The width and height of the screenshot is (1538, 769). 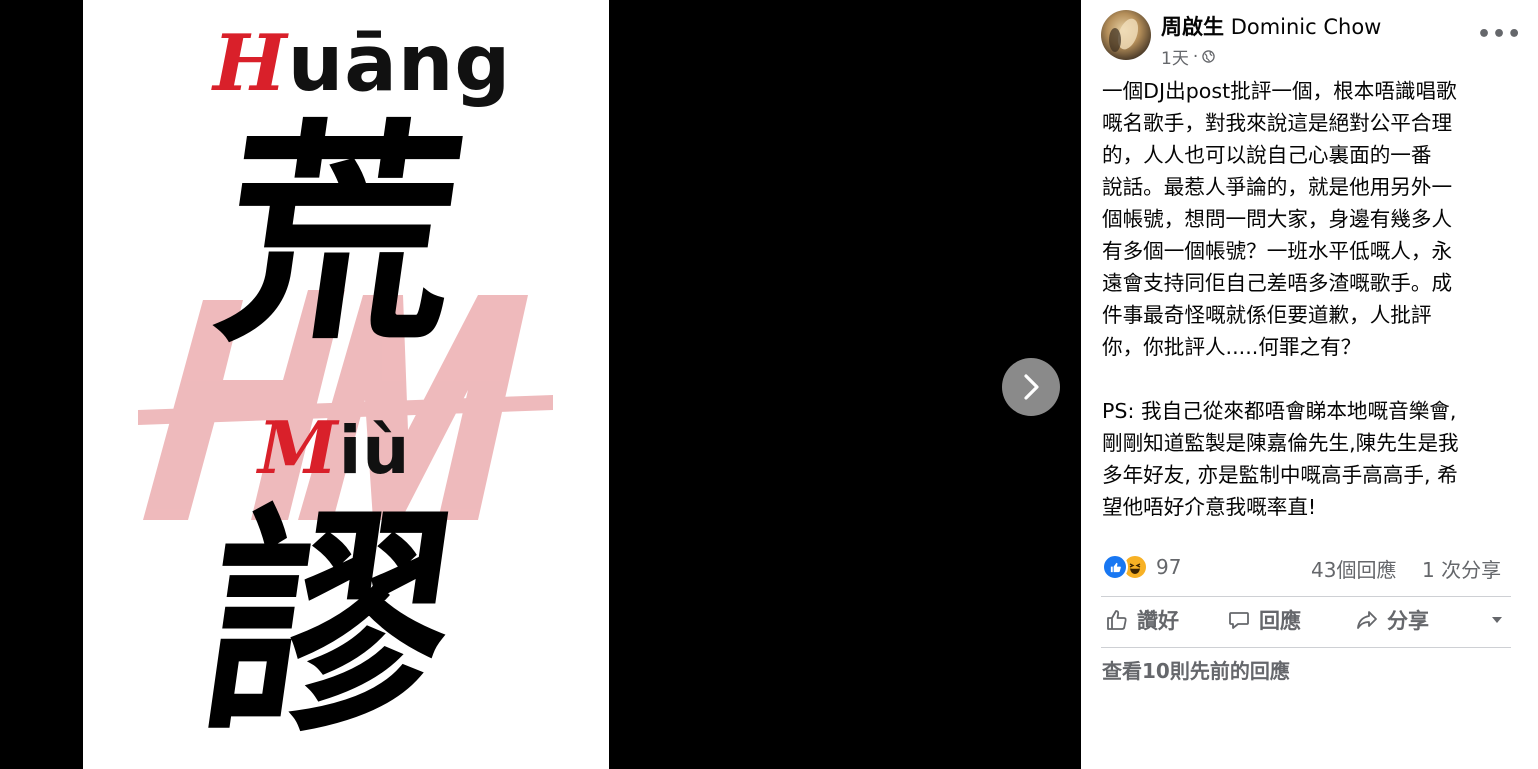 I want to click on globe-icon, so click(x=1208, y=56).